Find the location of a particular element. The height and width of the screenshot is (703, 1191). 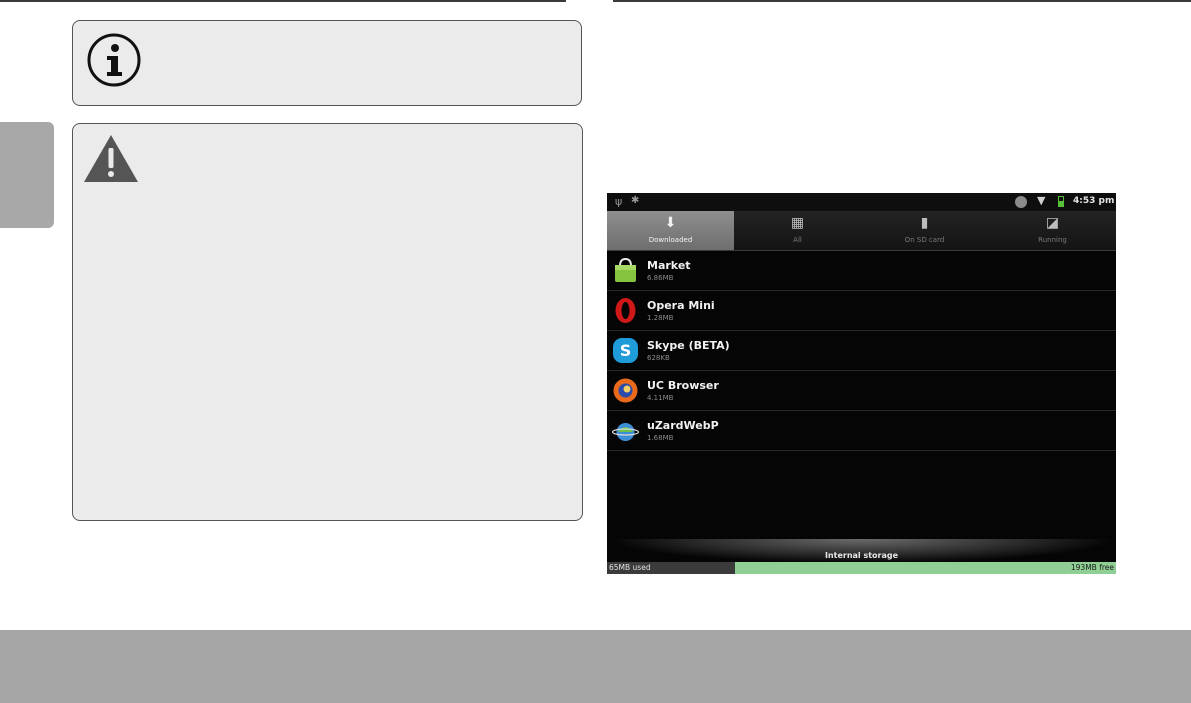

battery-icon is located at coordinates (1061, 201).